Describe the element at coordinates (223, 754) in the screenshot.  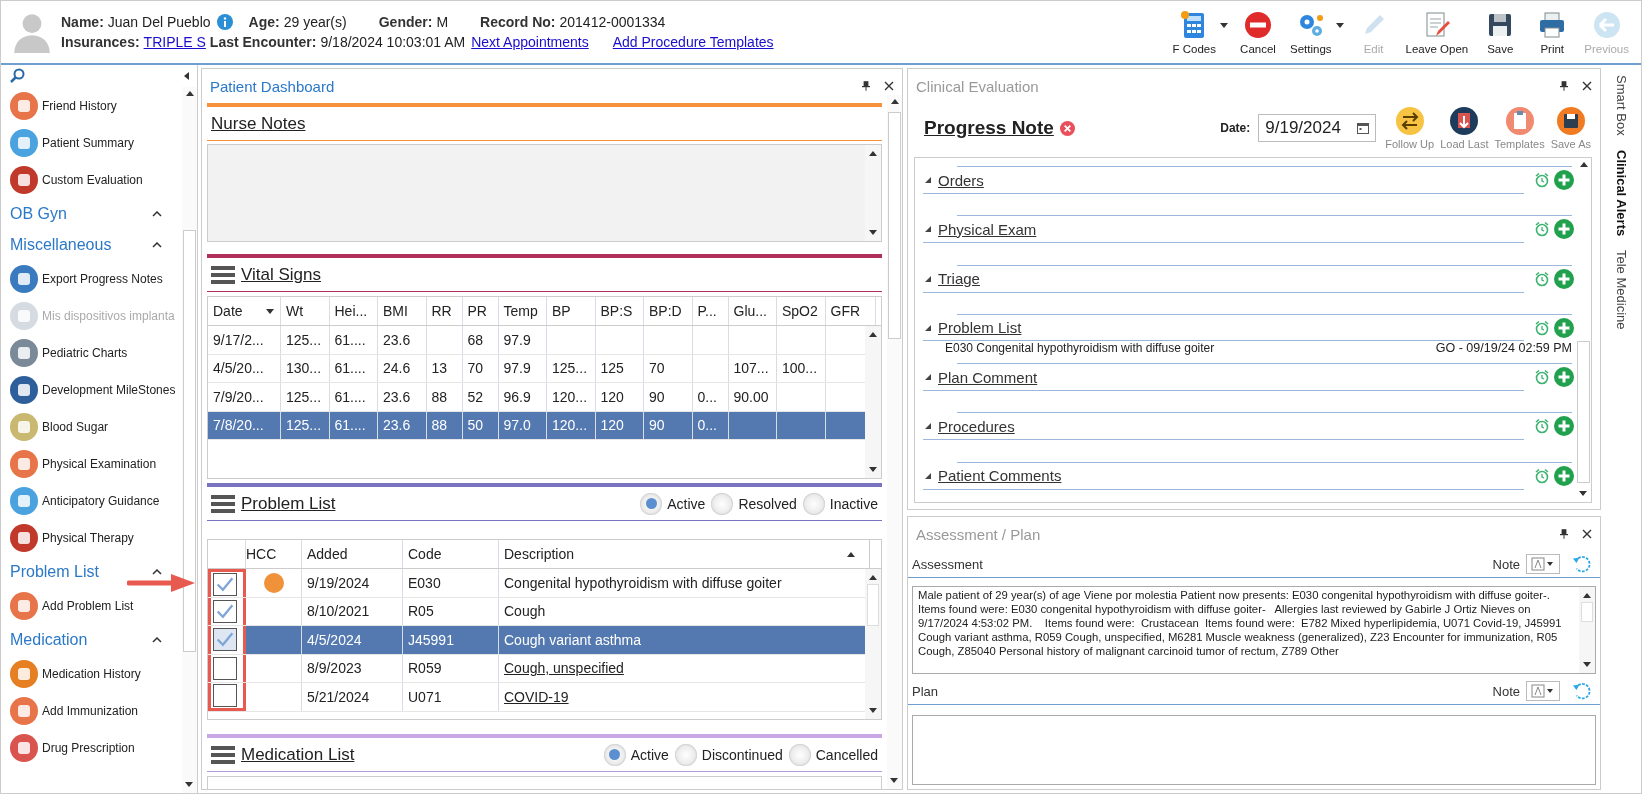
I see `menu-icon` at that location.